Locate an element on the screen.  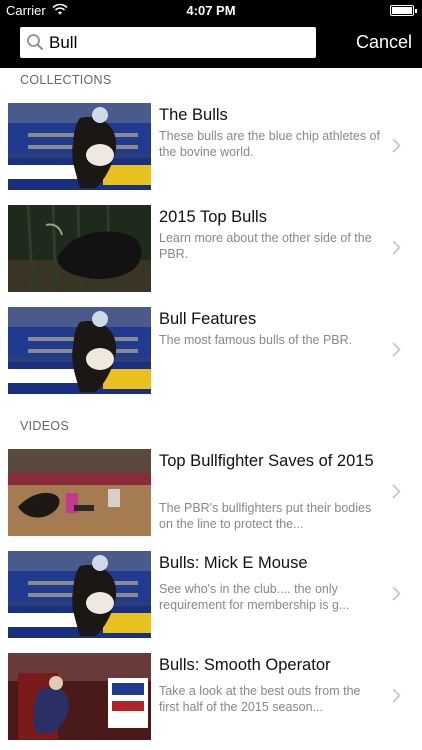
collection-title: 2015 Top Bulls is located at coordinates (213, 217).